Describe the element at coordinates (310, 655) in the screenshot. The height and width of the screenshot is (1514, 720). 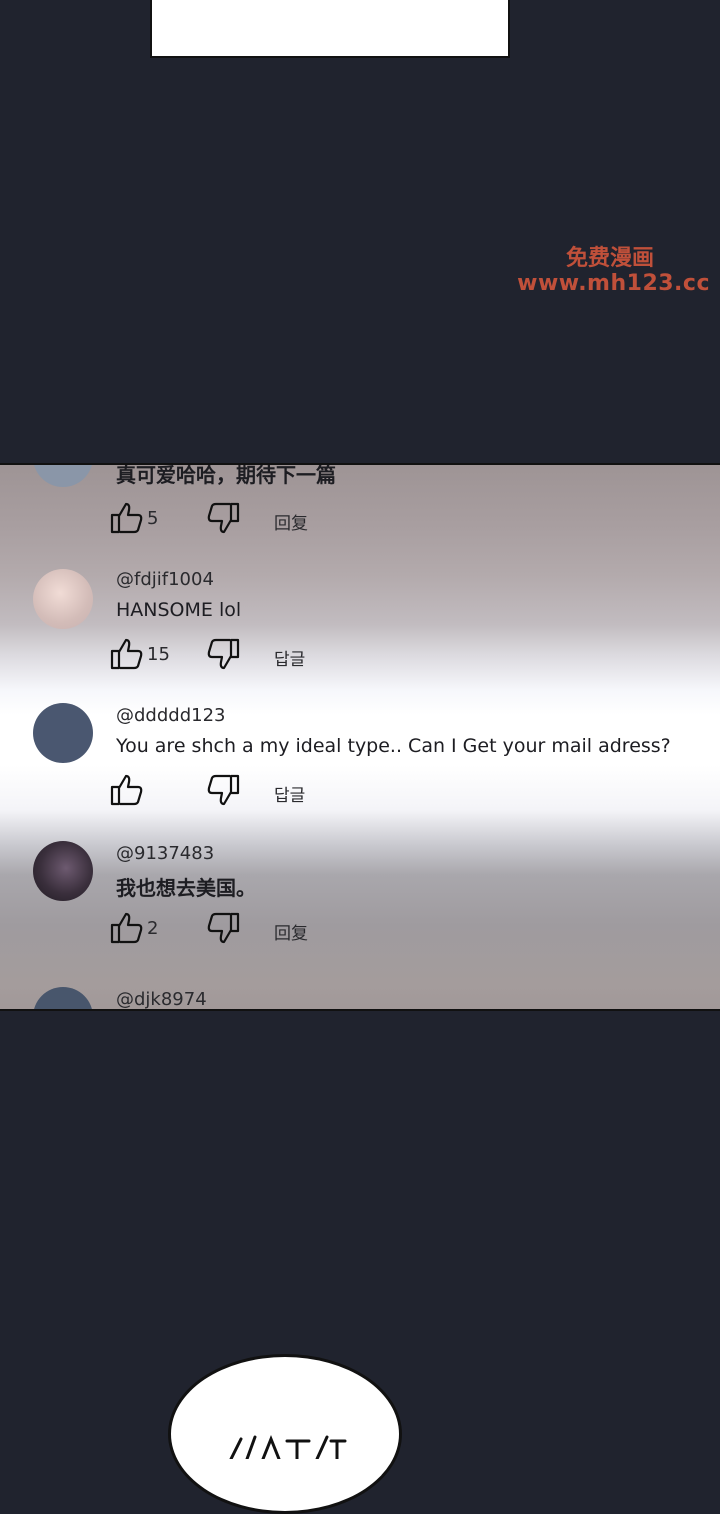
I see `comment-actions: 15 답글` at that location.